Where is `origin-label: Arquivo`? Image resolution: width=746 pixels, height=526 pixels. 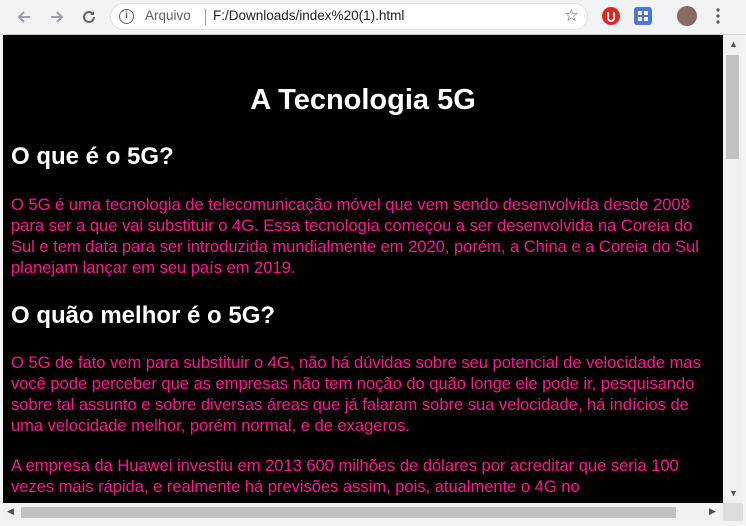
origin-label: Arquivo is located at coordinates (168, 15).